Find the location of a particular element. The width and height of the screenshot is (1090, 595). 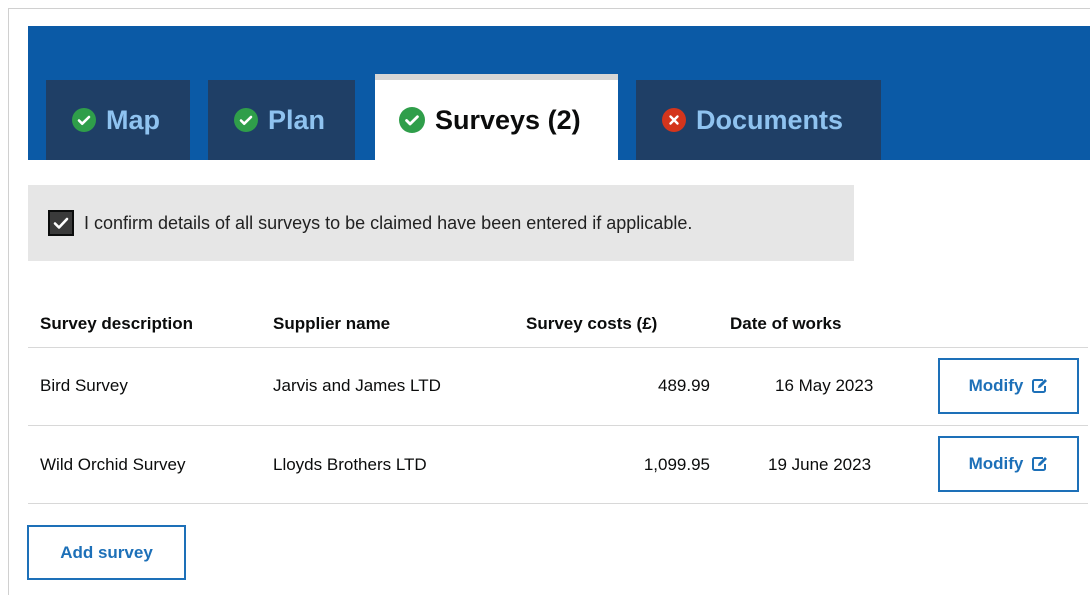

header-survey-costs: Survey costs (£) is located at coordinates (592, 323).